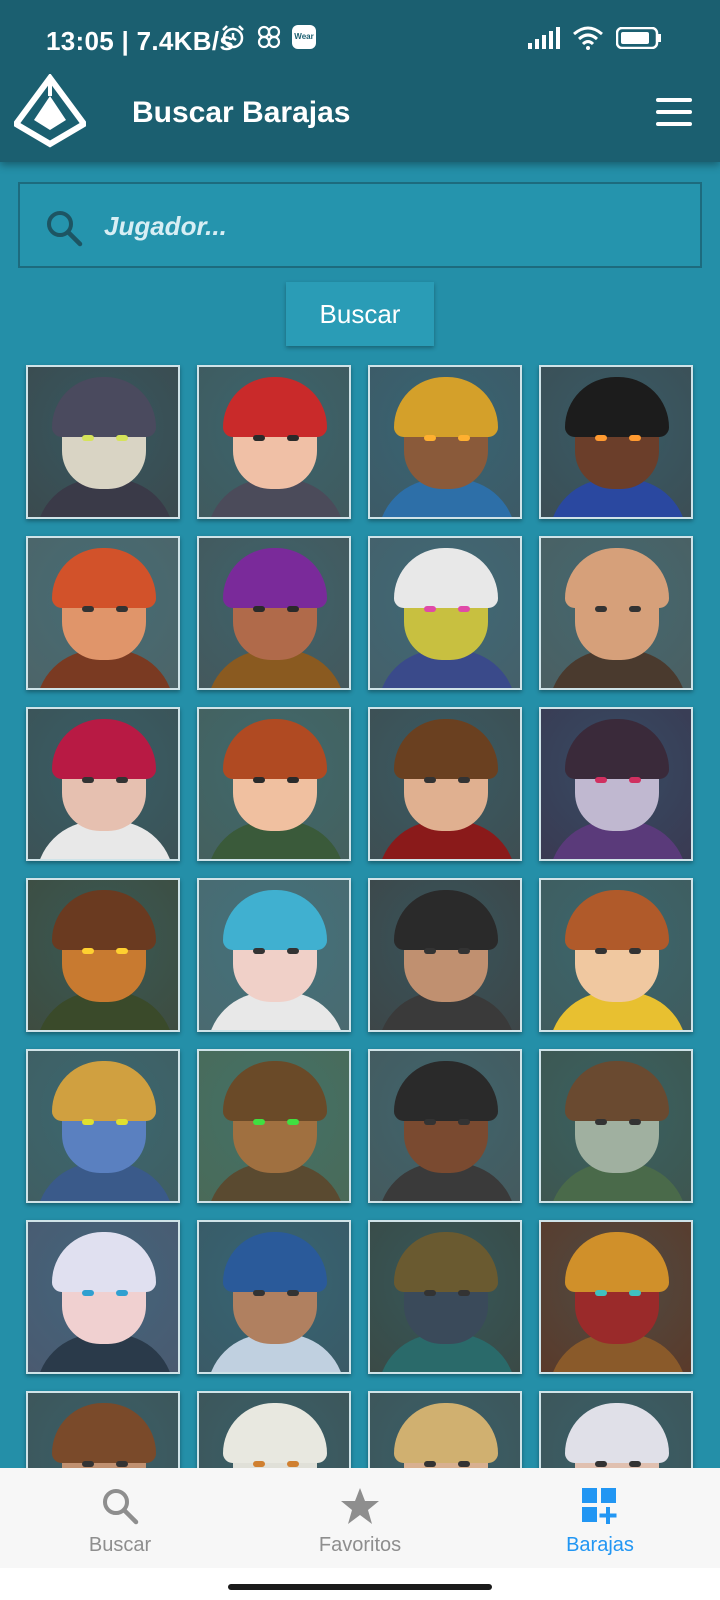 This screenshot has height=1600, width=720. I want to click on hamburger-menu-icon, so click(674, 112).